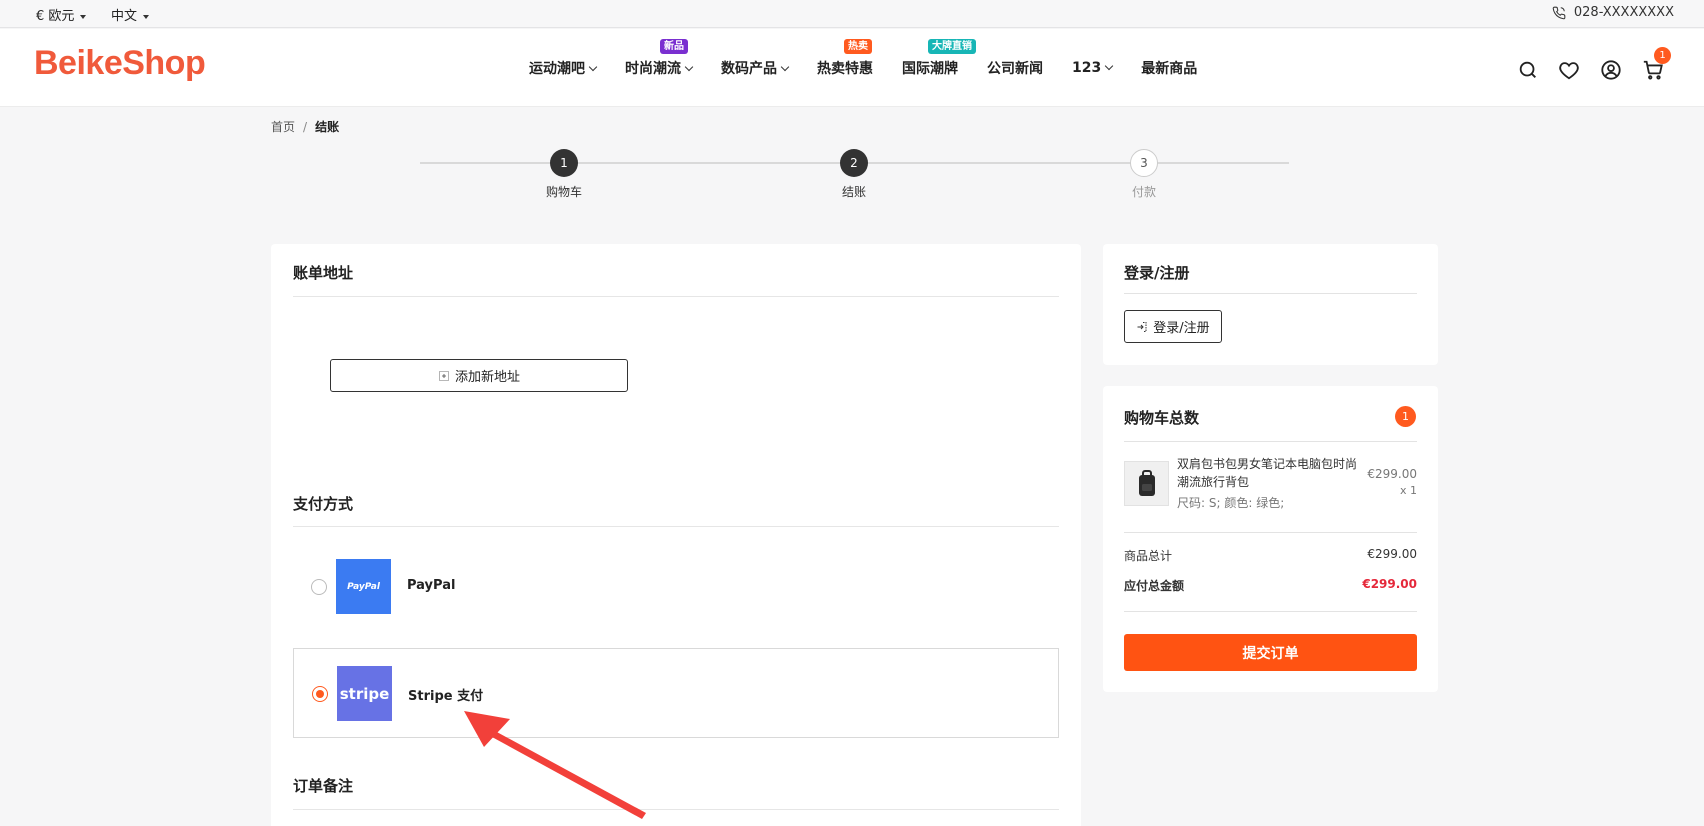 Image resolution: width=1704 pixels, height=826 pixels. What do you see at coordinates (487, 377) in the screenshot?
I see `add-address-label: 添加新地址` at bounding box center [487, 377].